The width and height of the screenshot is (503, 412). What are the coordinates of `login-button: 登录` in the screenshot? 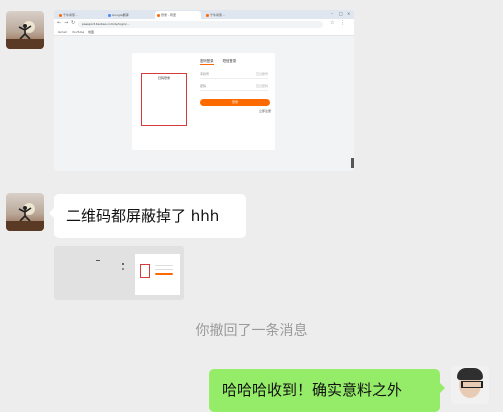 It's located at (235, 102).